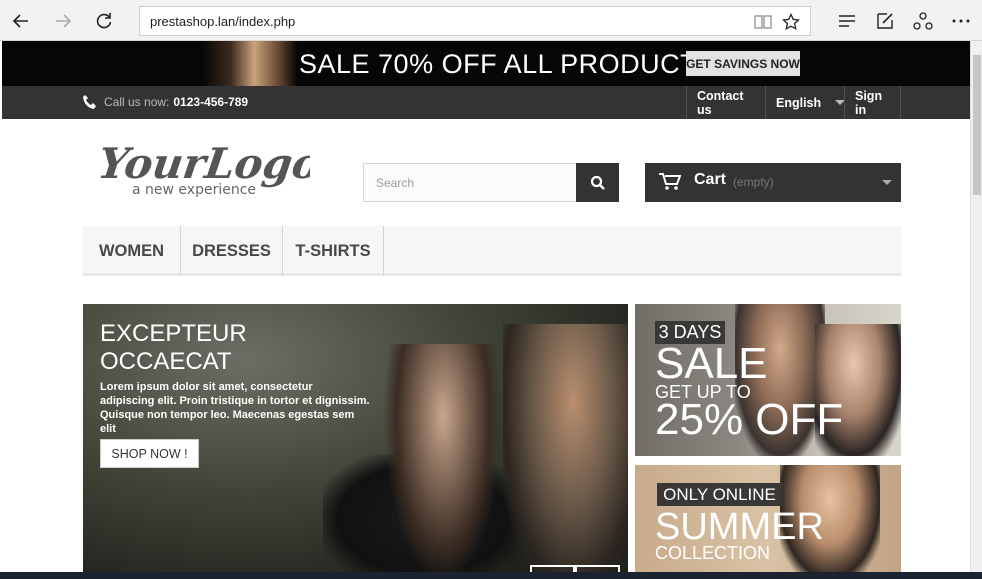 This screenshot has width=982, height=579. Describe the element at coordinates (847, 21) in the screenshot. I see `hub-icon` at that location.